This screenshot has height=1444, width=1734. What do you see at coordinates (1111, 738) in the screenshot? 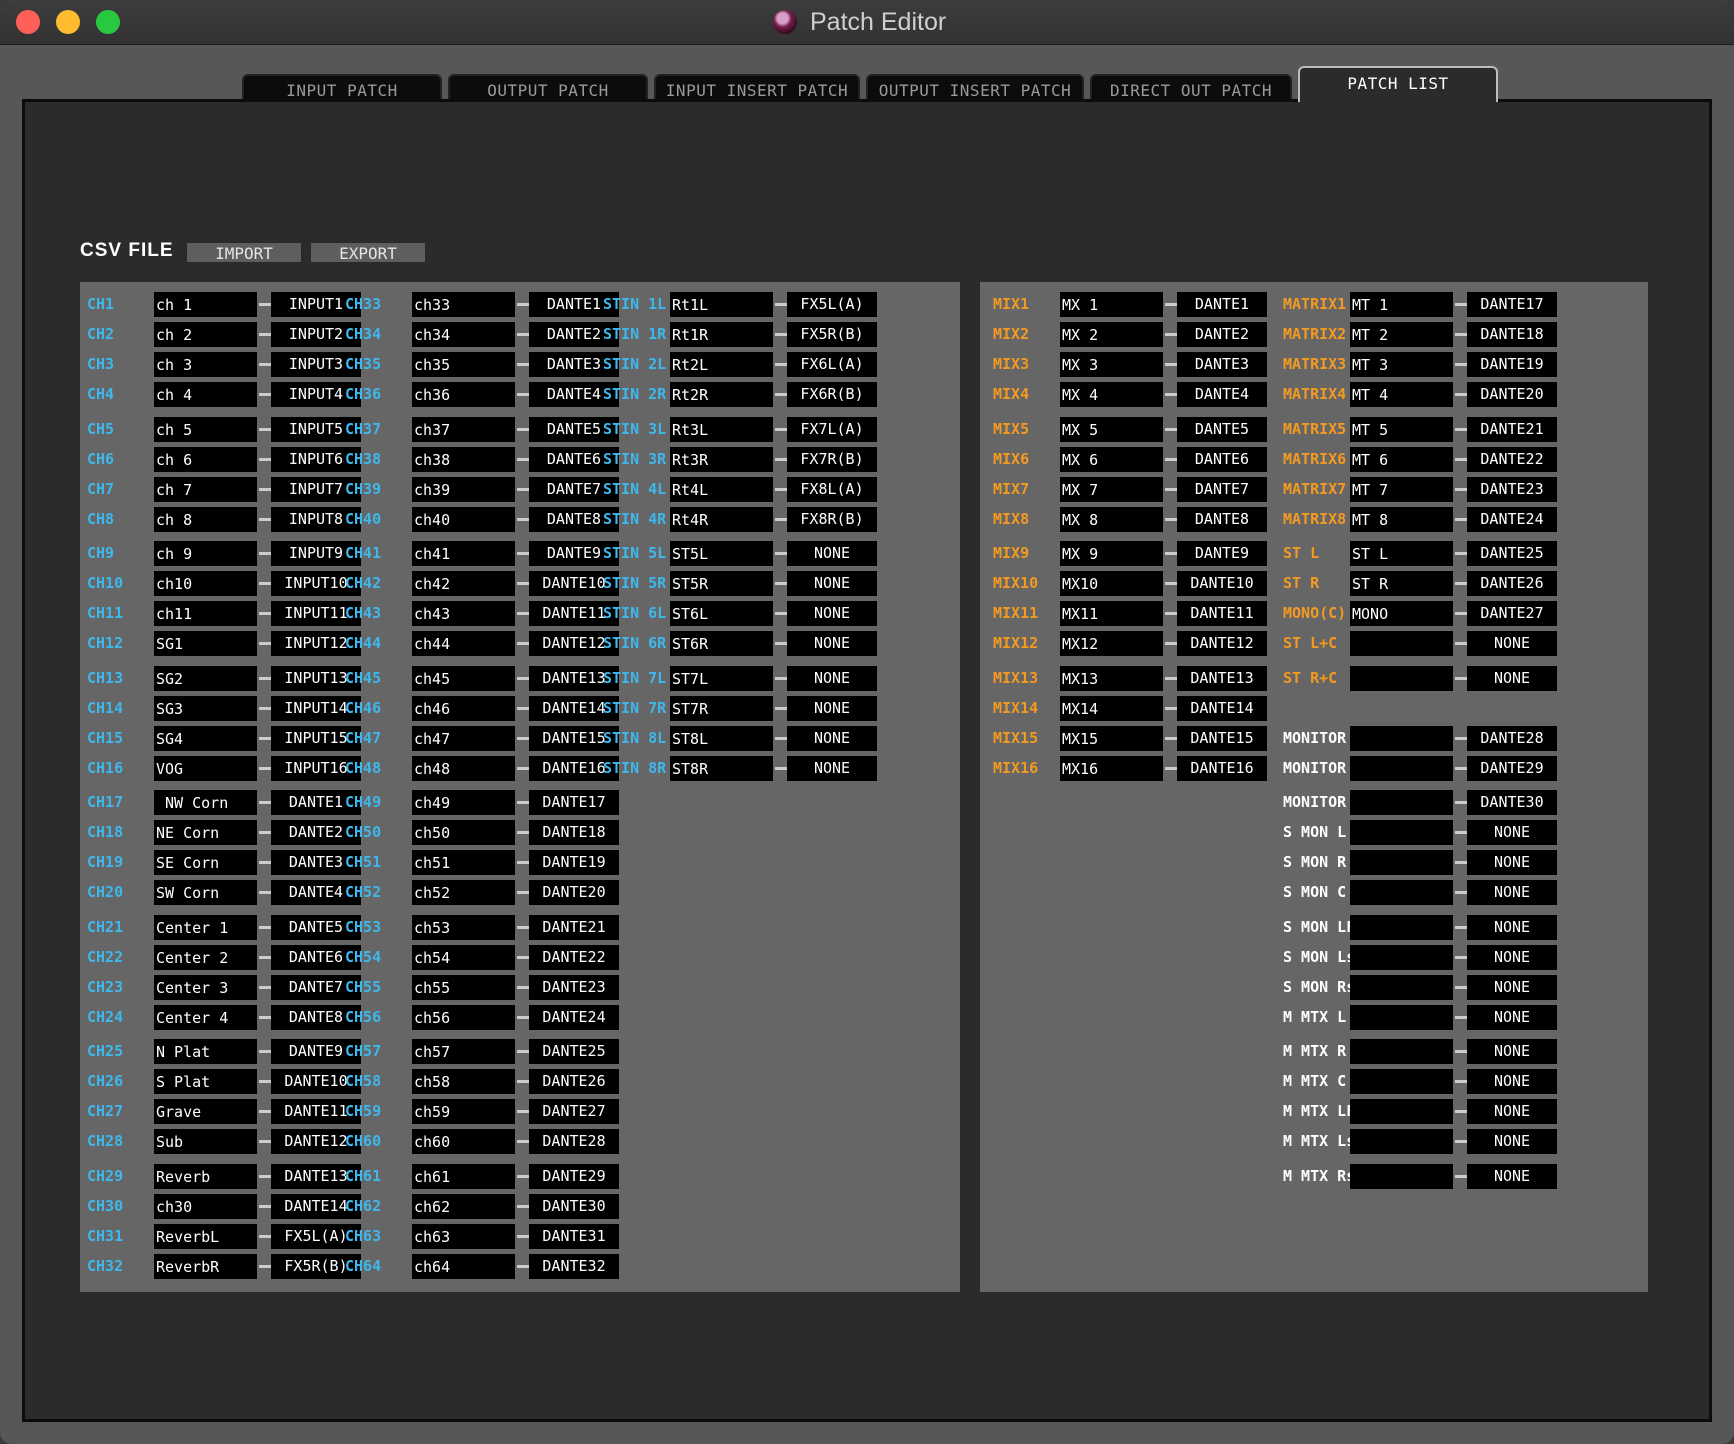
I see `channel-name-field: MX15` at bounding box center [1111, 738].